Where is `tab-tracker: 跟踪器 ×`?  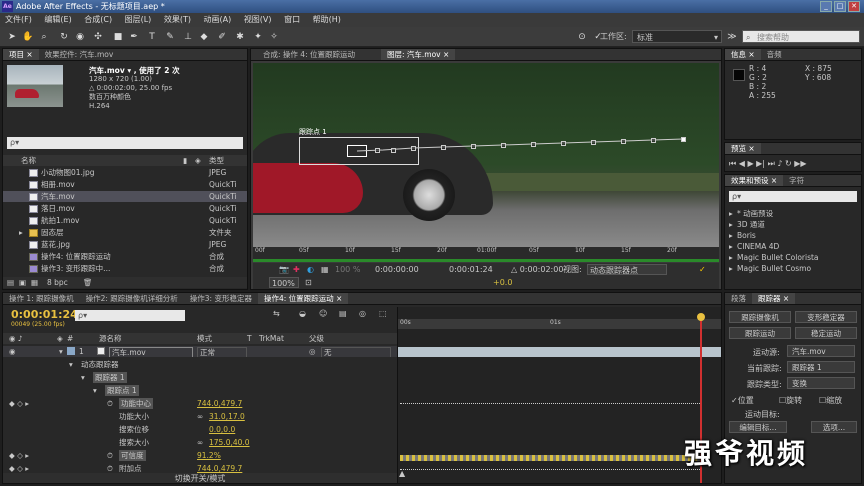 tab-tracker: 跟踪器 × is located at coordinates (774, 298).